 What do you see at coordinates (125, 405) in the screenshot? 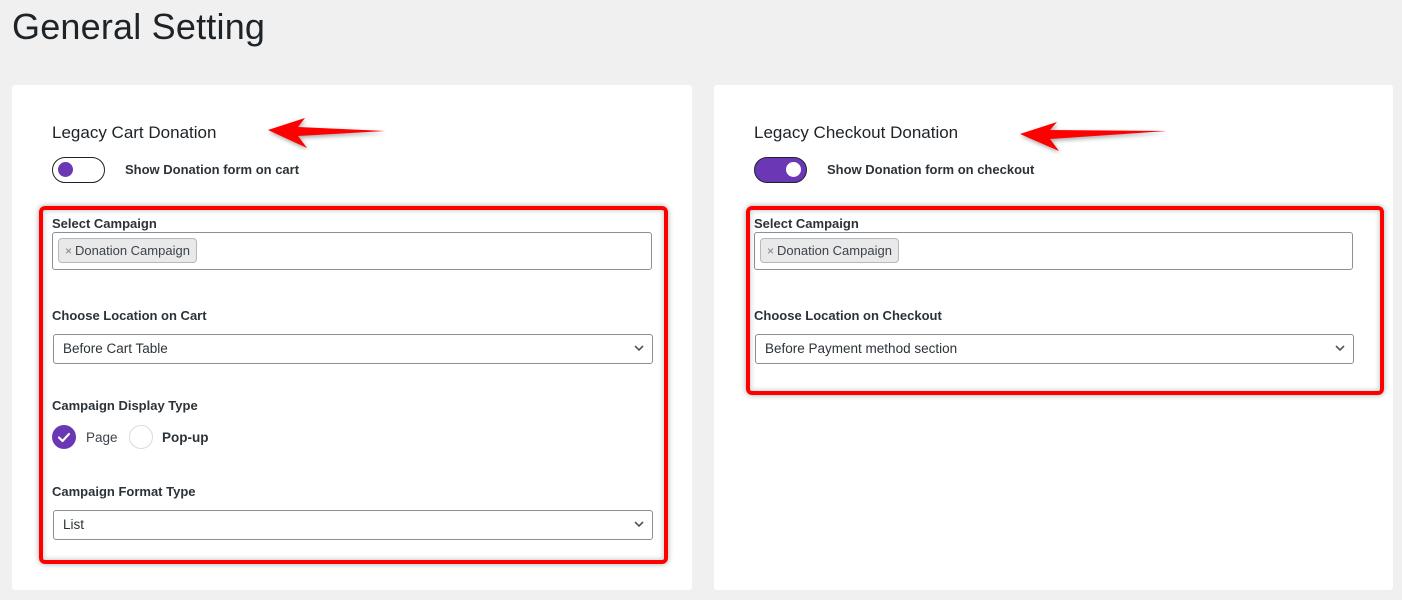
I see `display-type-label: Campaign Display Type` at bounding box center [125, 405].